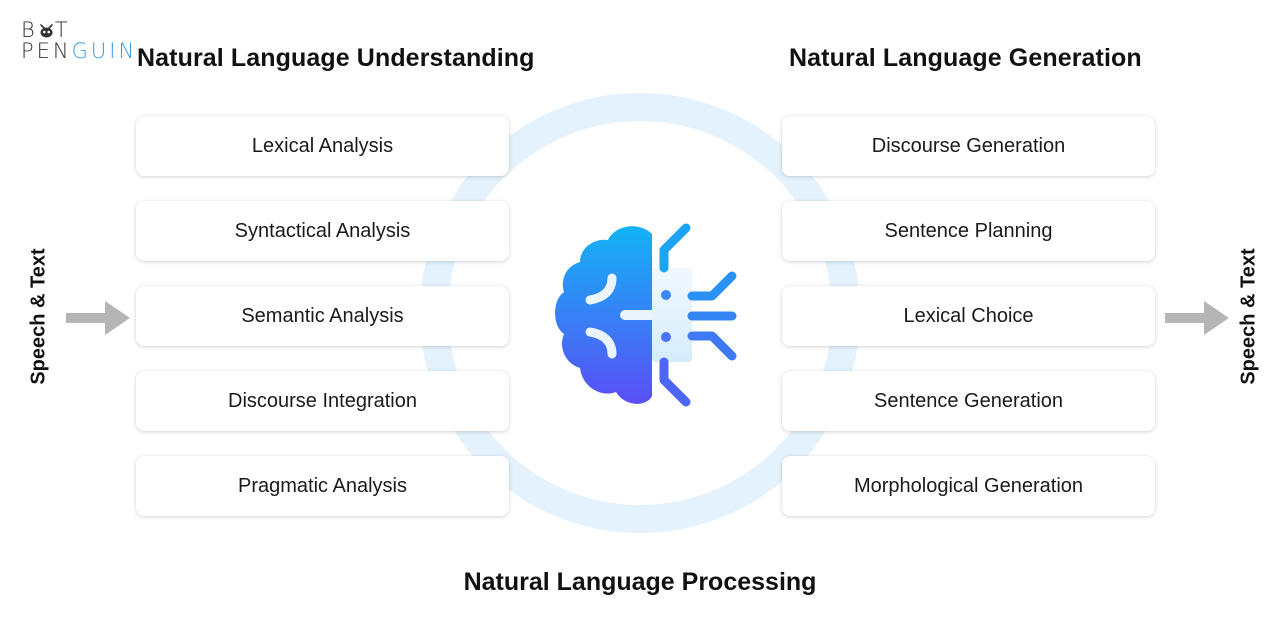 The image size is (1280, 628). I want to click on chip-panel, so click(672, 315).